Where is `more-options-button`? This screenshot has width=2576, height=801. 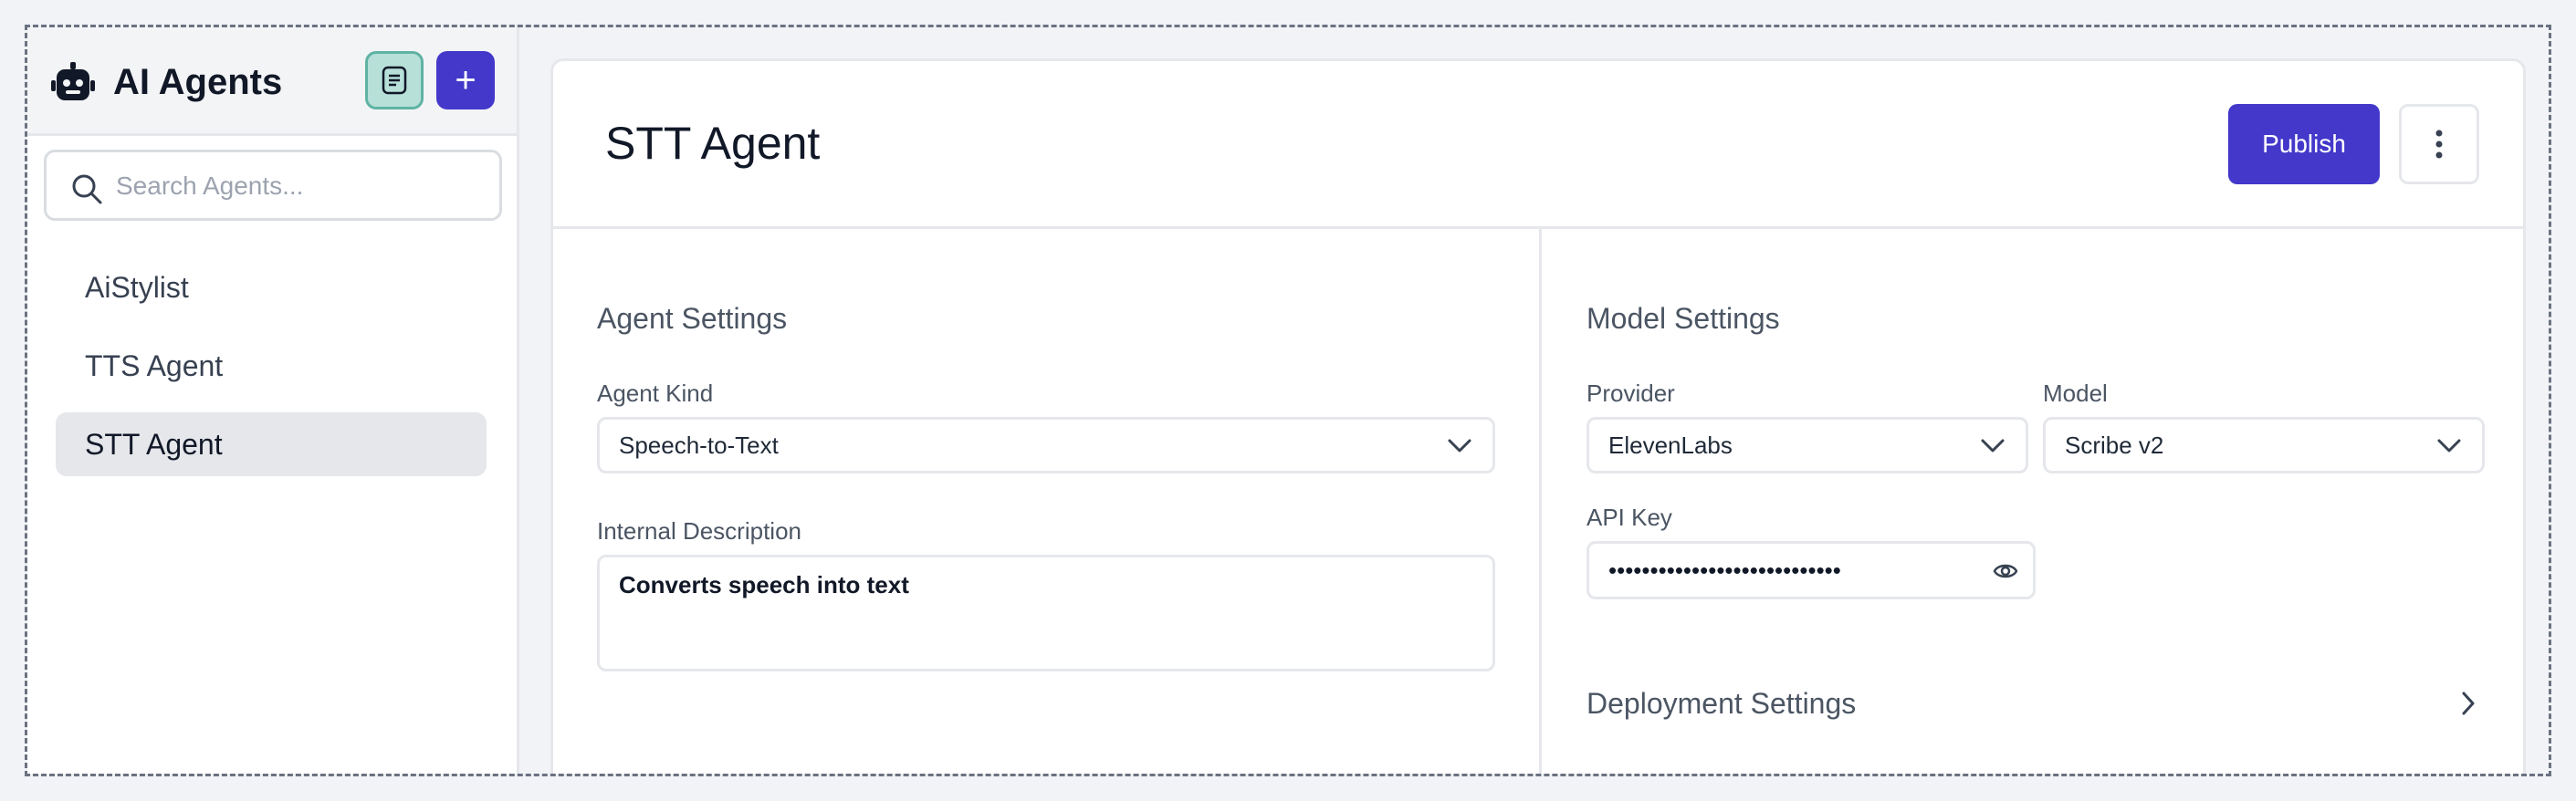
more-options-button is located at coordinates (2439, 144).